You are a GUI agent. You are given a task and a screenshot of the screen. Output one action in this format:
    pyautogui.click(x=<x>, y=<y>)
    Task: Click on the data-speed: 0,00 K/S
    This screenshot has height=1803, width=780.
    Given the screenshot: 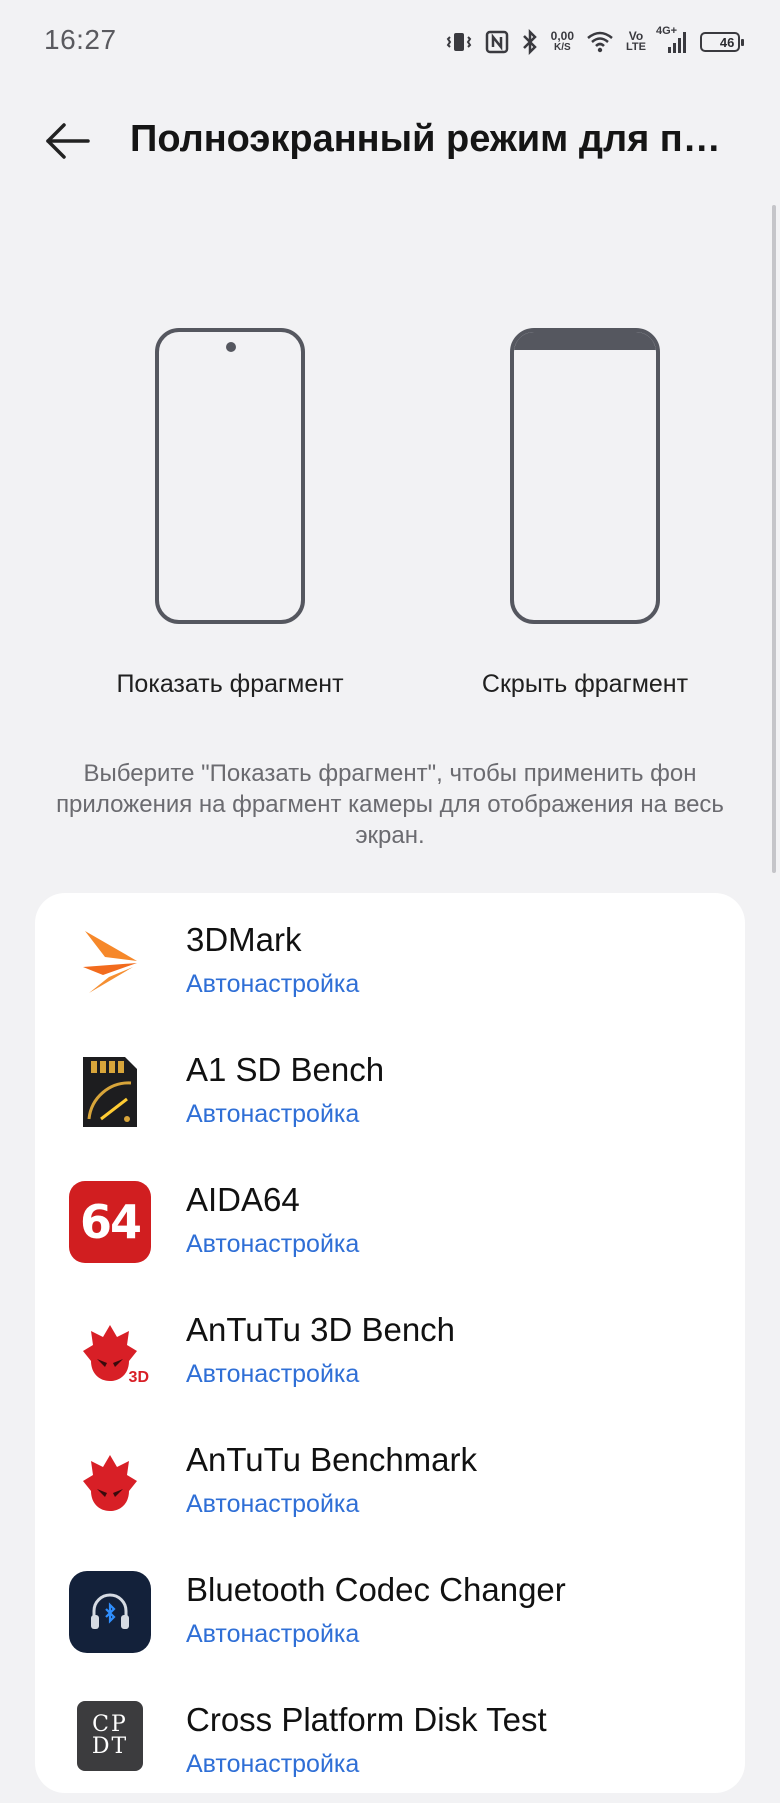 What is the action you would take?
    pyautogui.click(x=562, y=41)
    